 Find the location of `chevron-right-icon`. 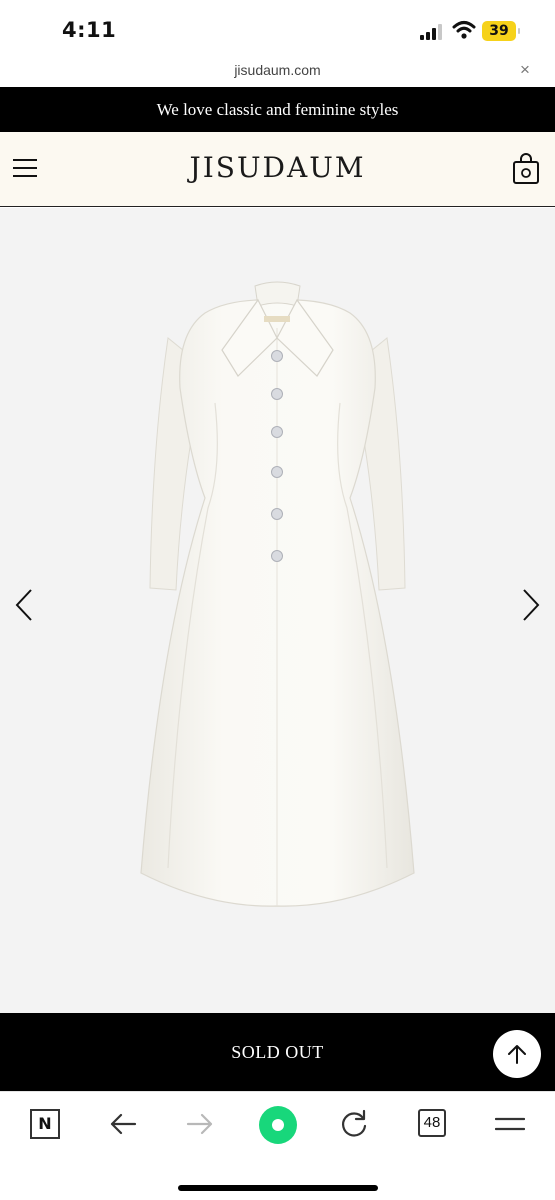

chevron-right-icon is located at coordinates (531, 605).